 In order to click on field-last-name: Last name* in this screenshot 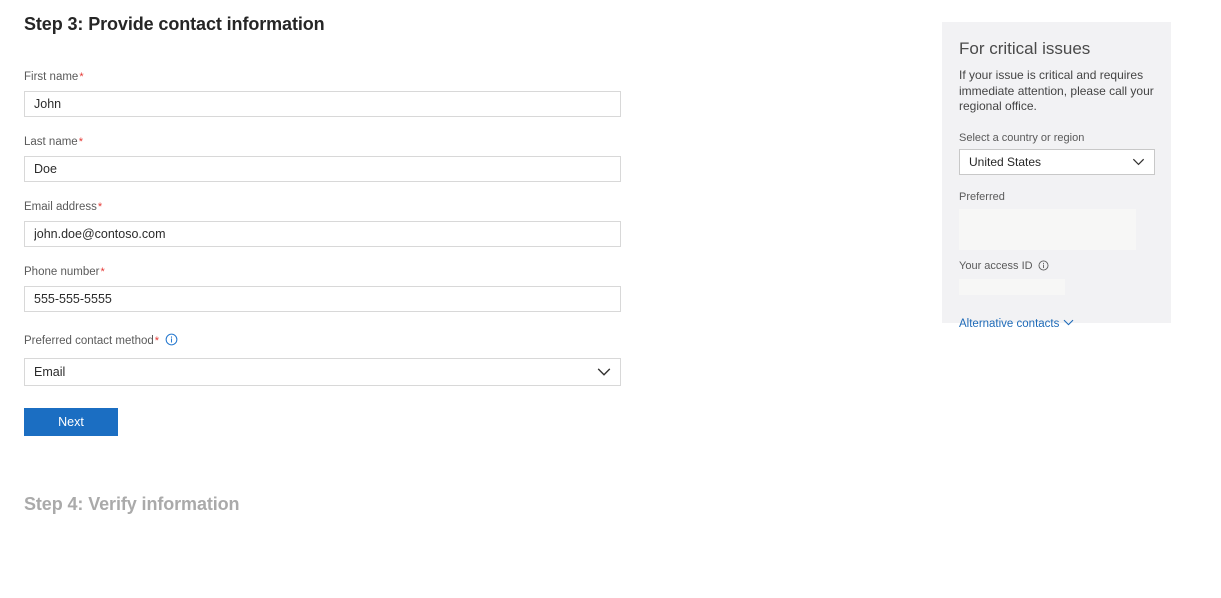, I will do `click(324, 158)`.